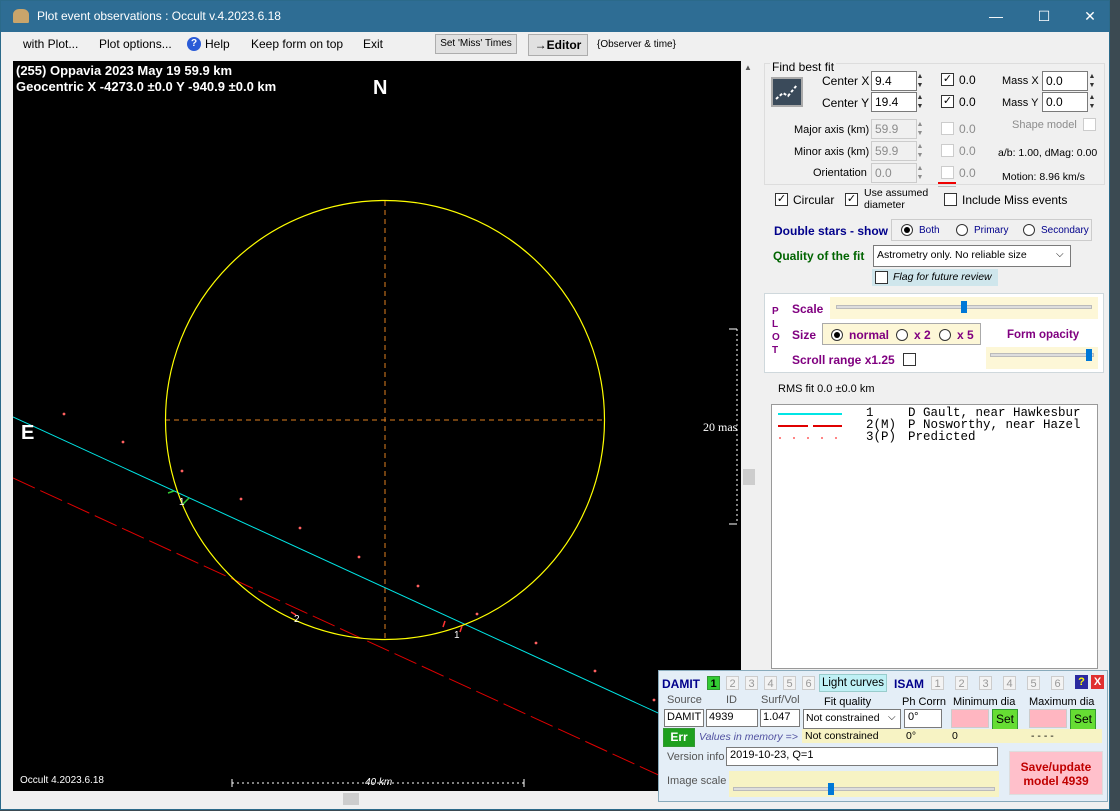 This screenshot has width=1120, height=811. Describe the element at coordinates (970, 718) in the screenshot. I see `min-dia-field` at that location.